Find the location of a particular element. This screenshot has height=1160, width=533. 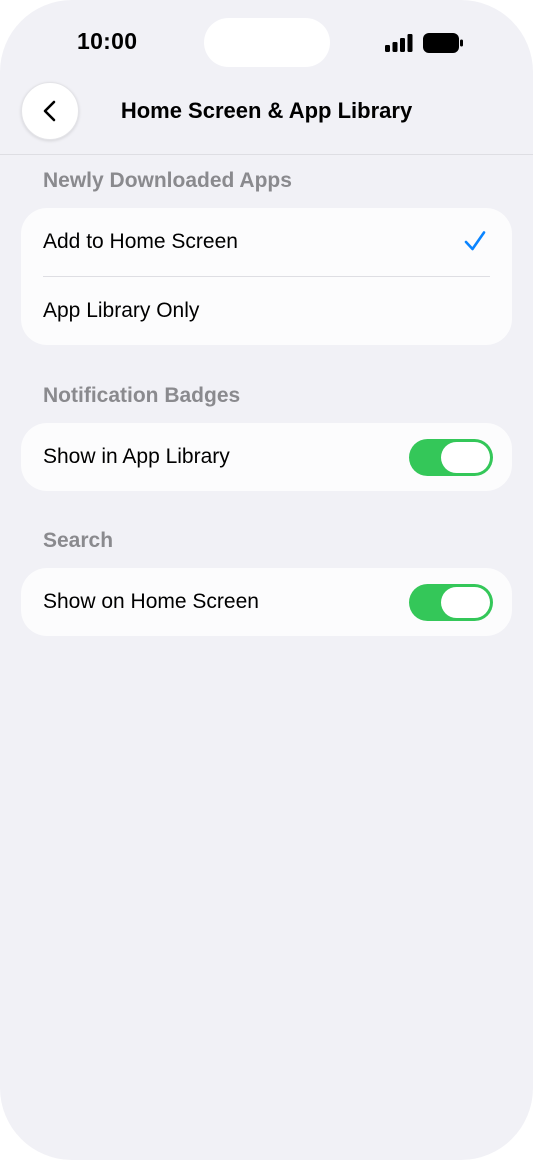

navigation-bar: Home Screen & App Library is located at coordinates (266, 117).